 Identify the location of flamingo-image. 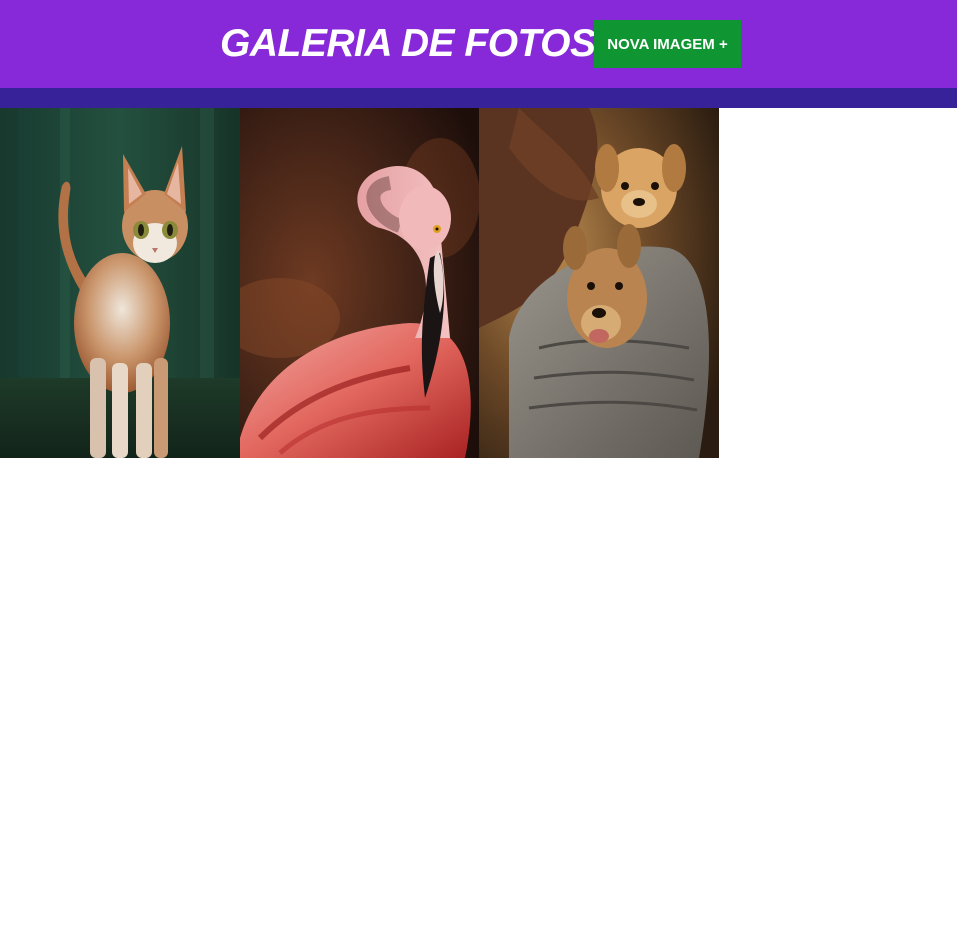
(359, 283).